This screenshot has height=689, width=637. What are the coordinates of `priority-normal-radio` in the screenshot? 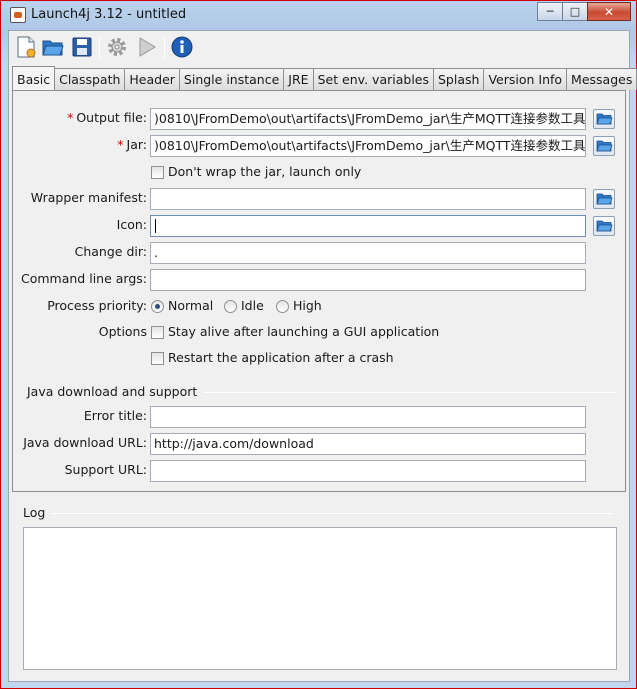 It's located at (157, 306).